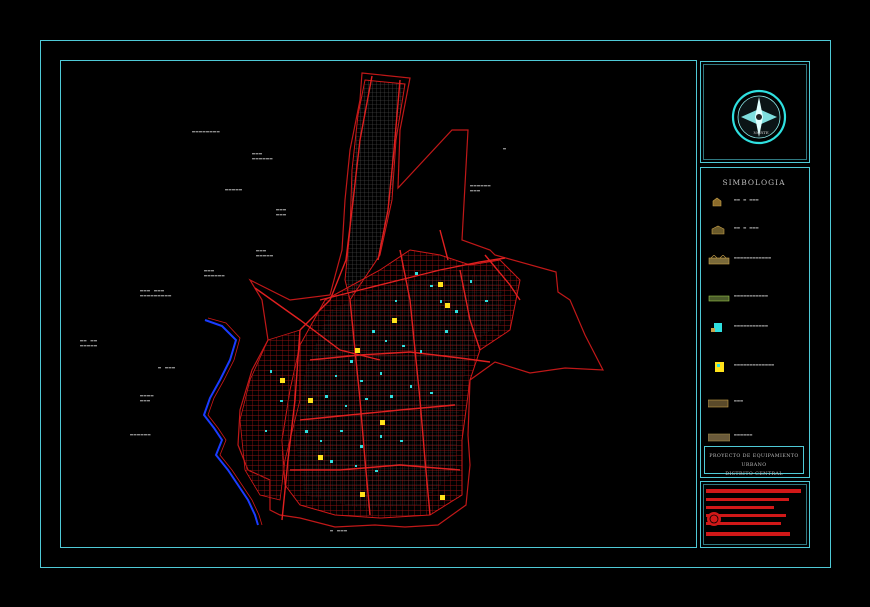 The image size is (870, 607). I want to click on title-block-bars, so click(753, 512).